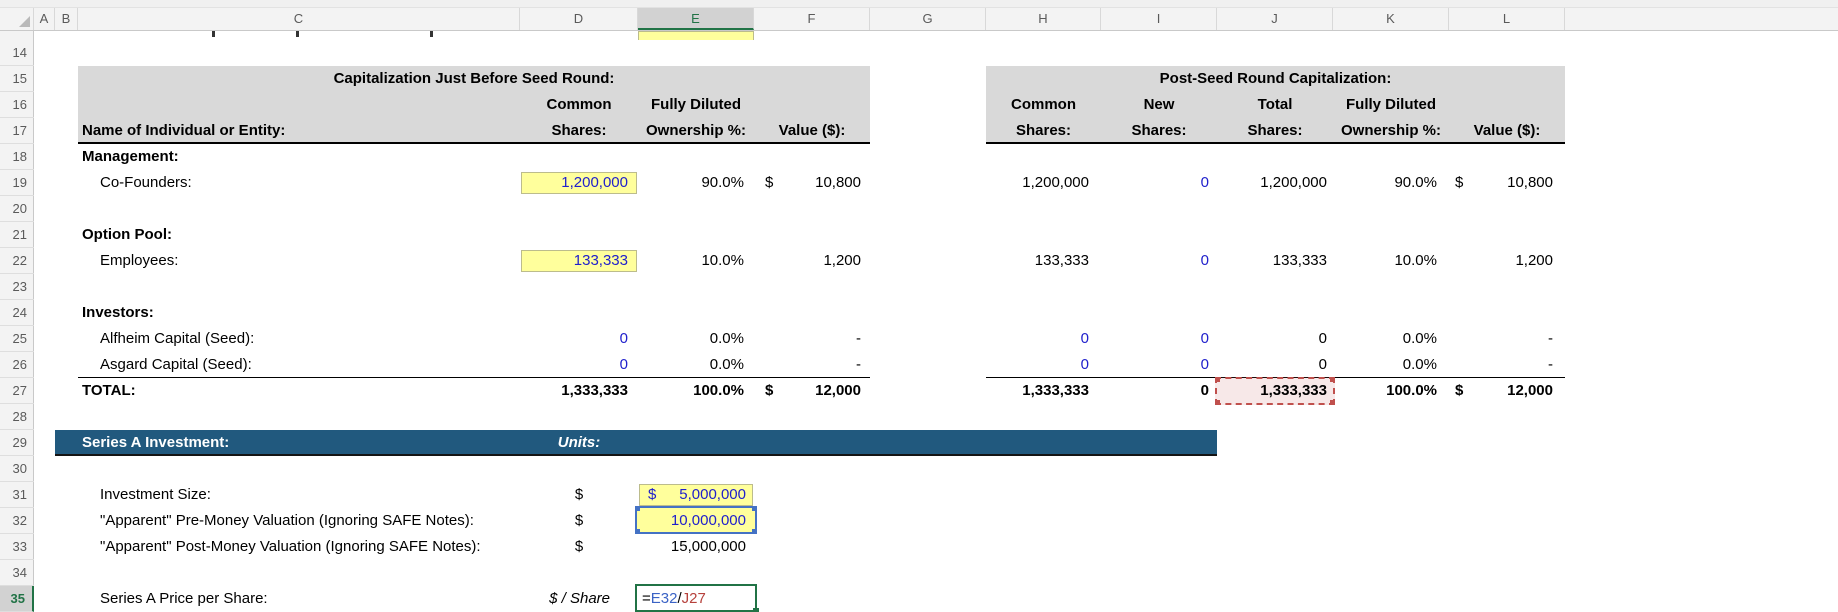 This screenshot has width=1838, height=612. I want to click on row-header-29: 29, so click(17, 443).